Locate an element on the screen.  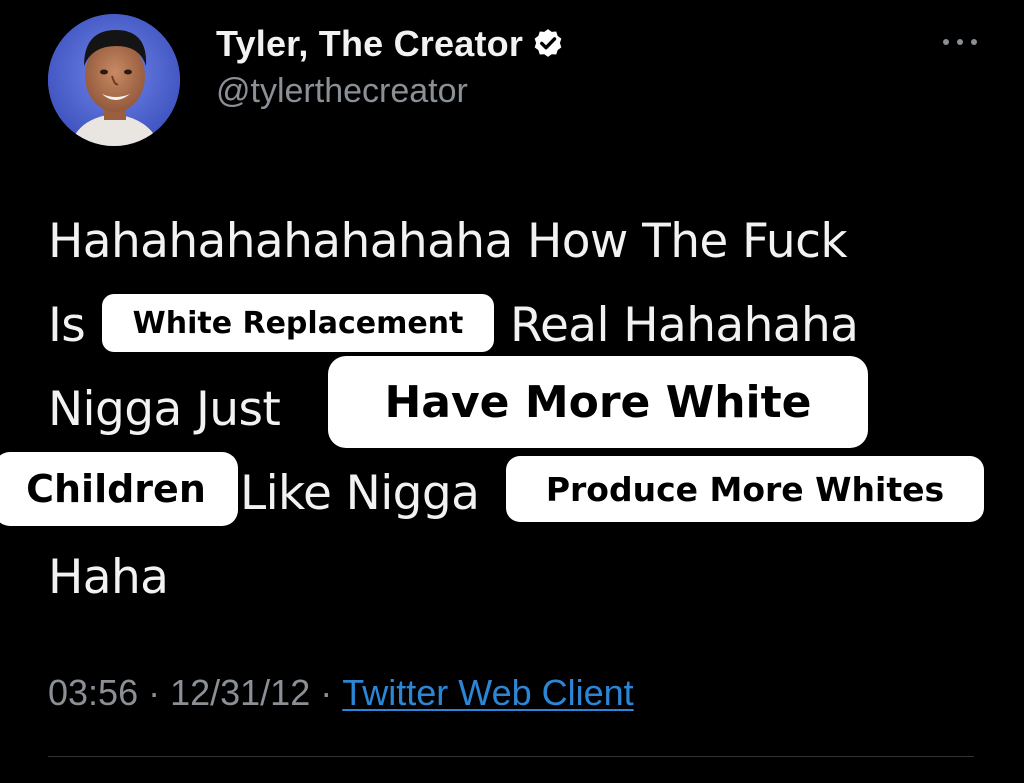
tweet-line-2-start: Is is located at coordinates (67, 325).